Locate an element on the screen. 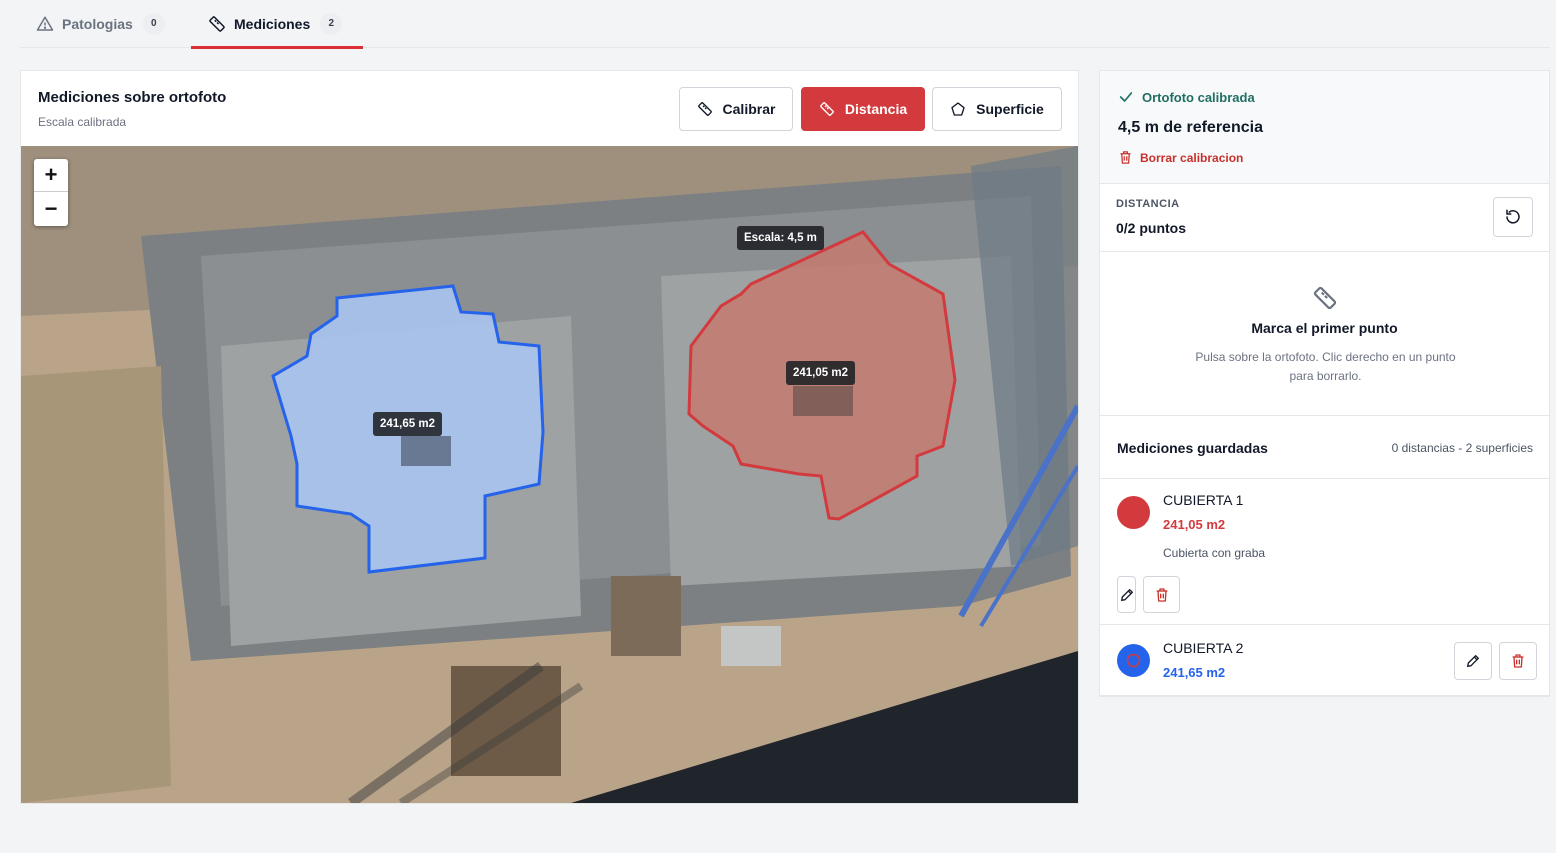 The height and width of the screenshot is (853, 1556). calibration-status: Ortofoto calibrada is located at coordinates (1186, 97).